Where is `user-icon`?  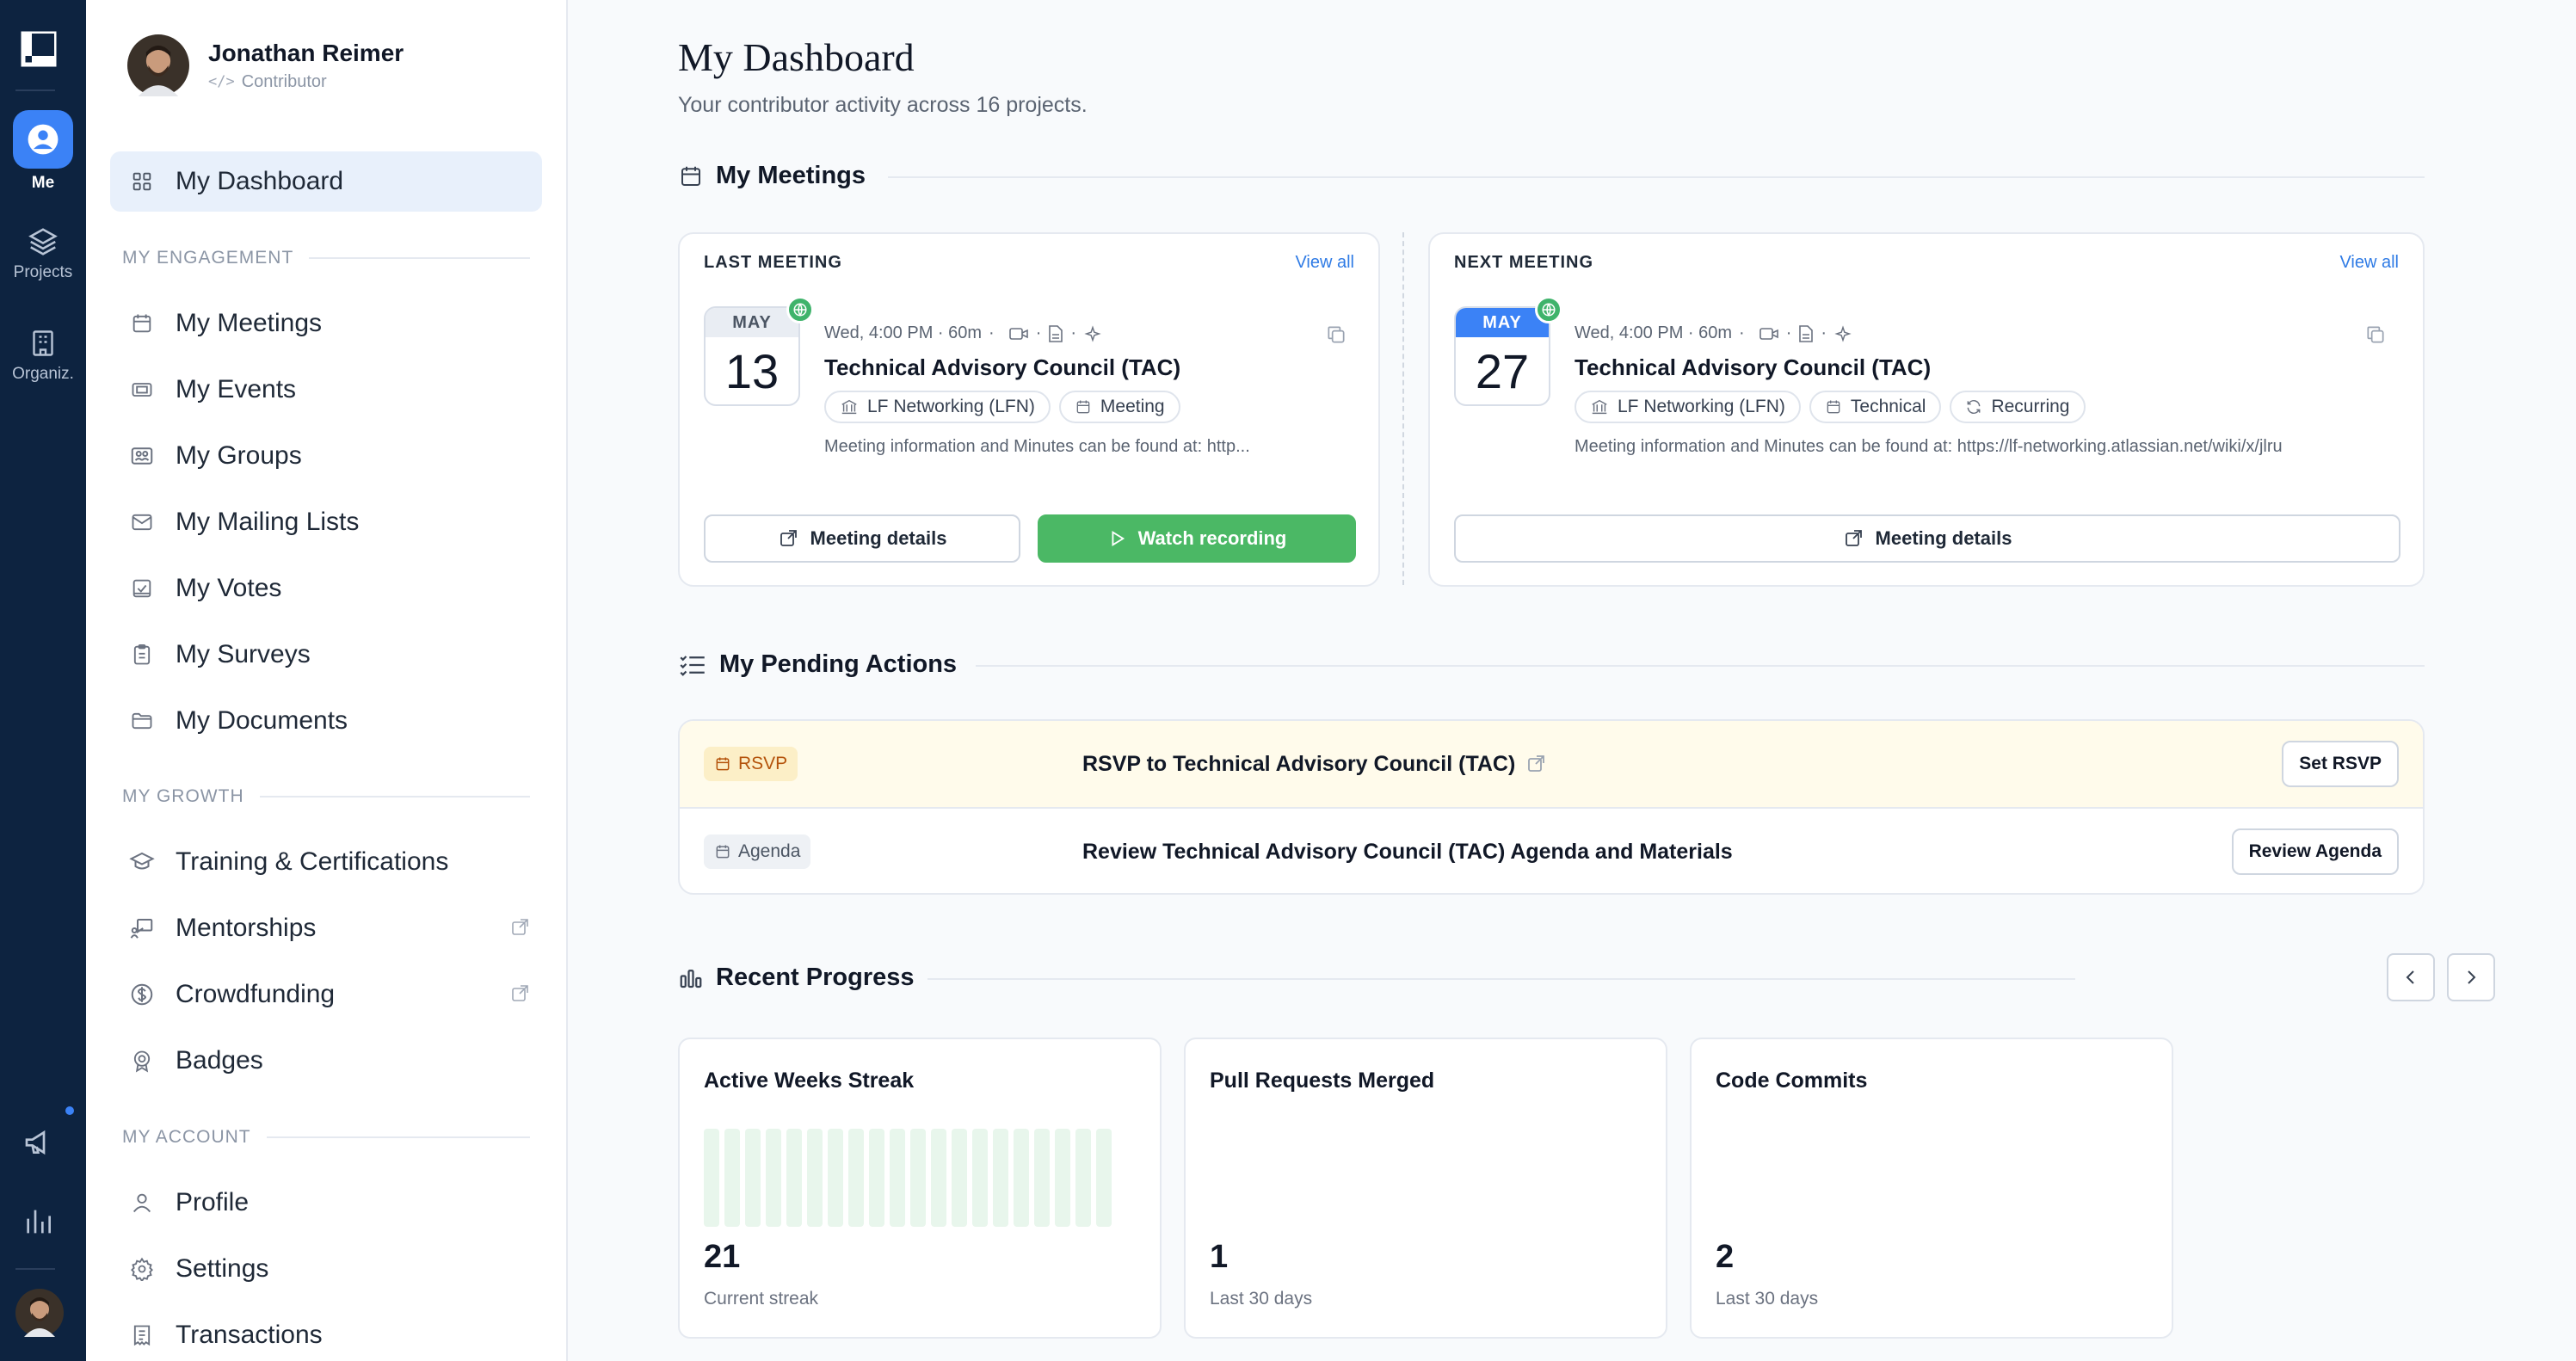
user-icon is located at coordinates (44, 139).